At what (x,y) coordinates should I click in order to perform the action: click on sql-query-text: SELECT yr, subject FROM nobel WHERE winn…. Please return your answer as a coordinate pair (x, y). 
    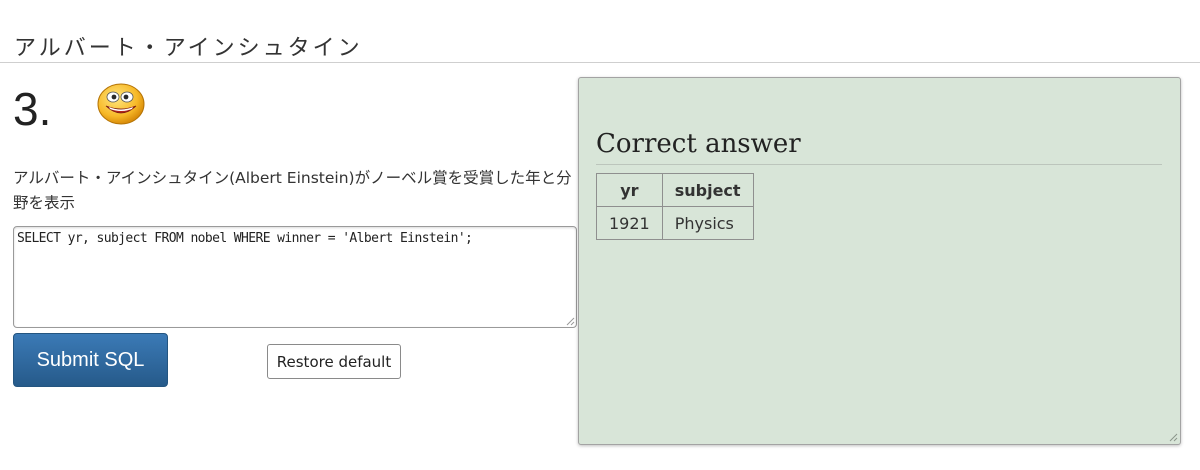
    Looking at the image, I should click on (245, 238).